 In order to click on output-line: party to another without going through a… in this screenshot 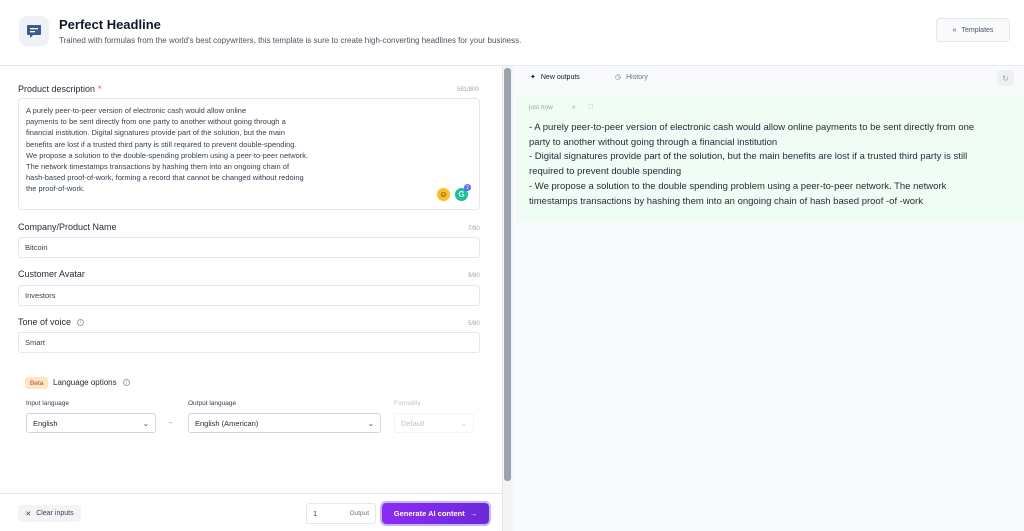, I will do `click(653, 142)`.